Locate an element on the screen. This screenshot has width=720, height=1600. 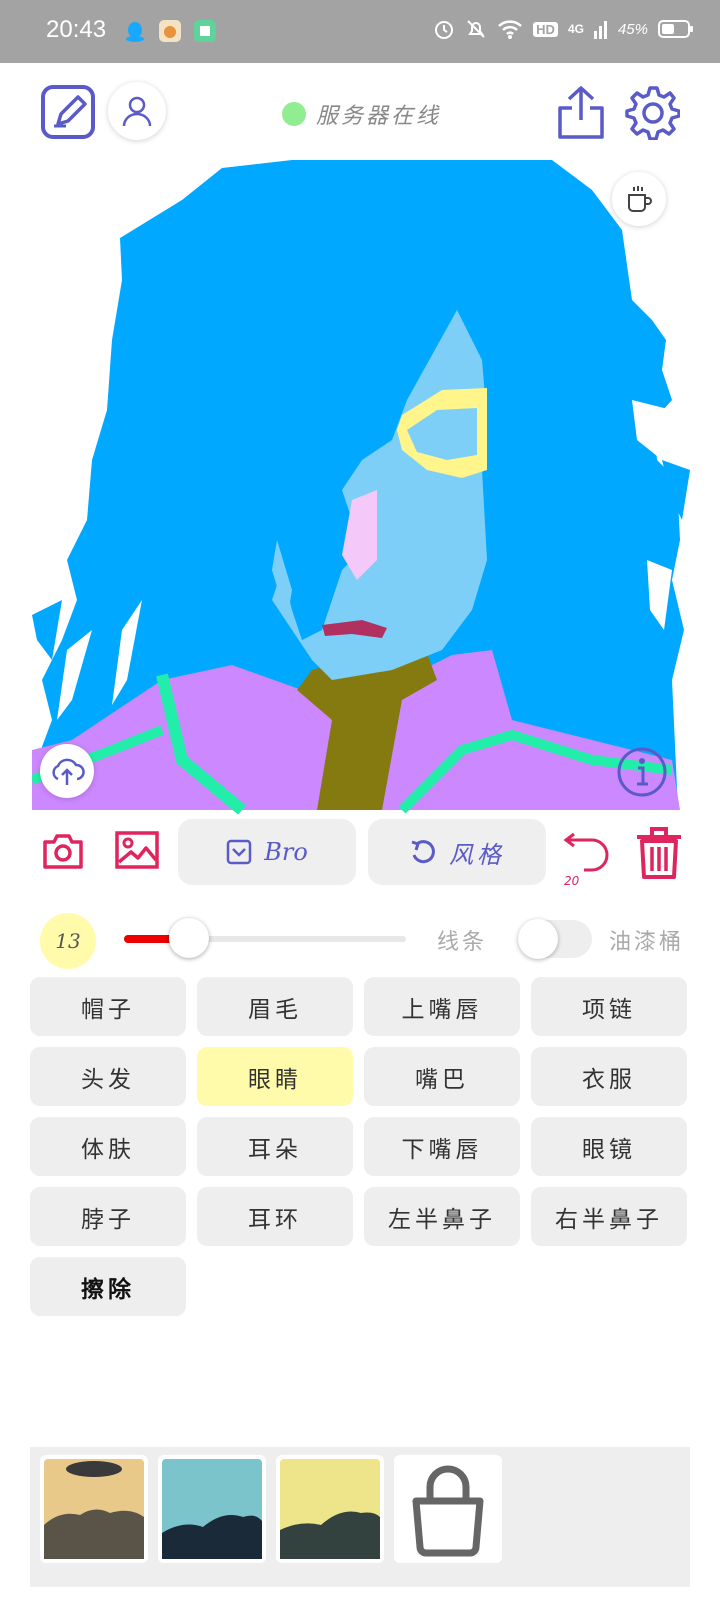
coffee-button is located at coordinates (639, 199).